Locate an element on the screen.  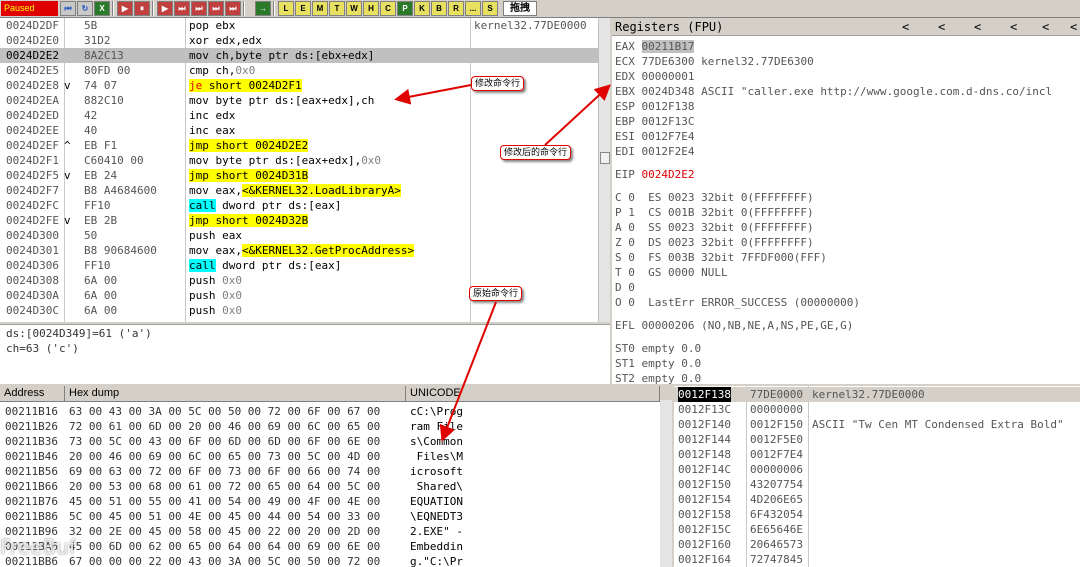
efl-row: EFL 00000206 (NO,NB,NE,A,NS,PE,GE,G) is located at coordinates (734, 325).